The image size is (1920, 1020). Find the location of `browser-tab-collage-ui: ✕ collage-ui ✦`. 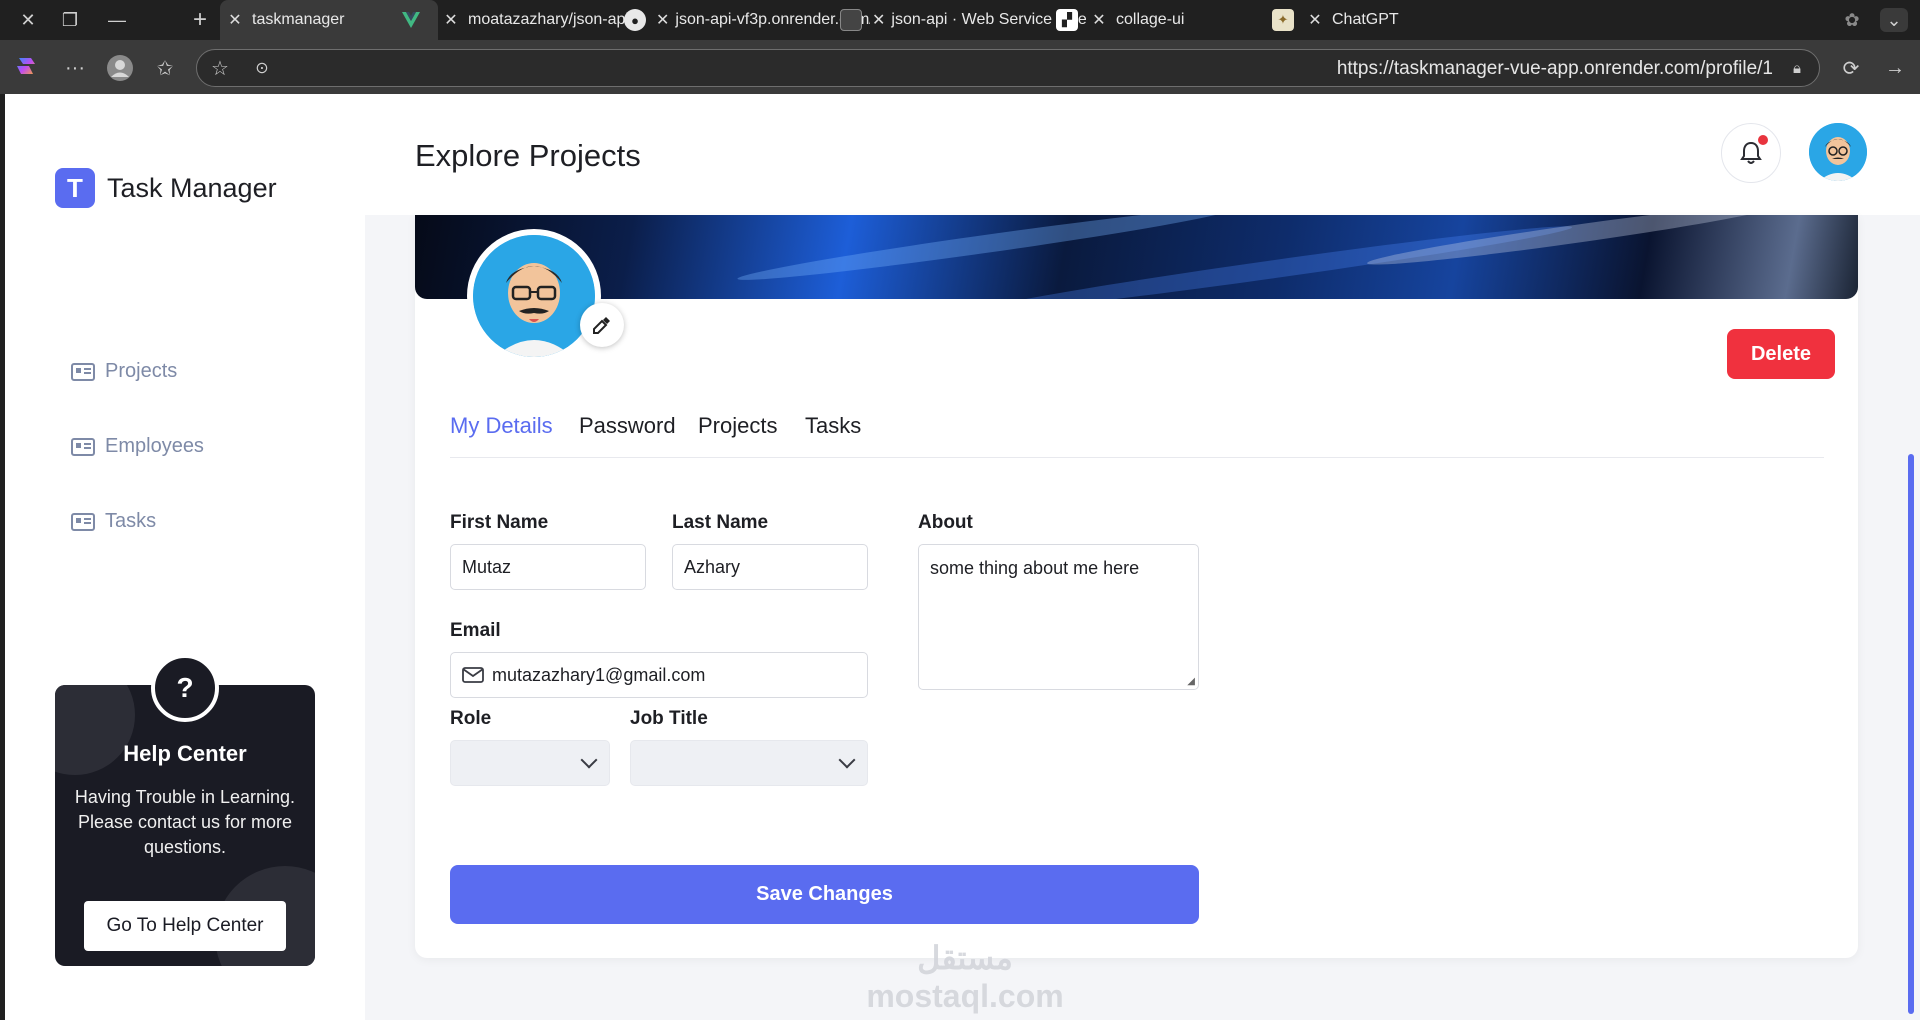

browser-tab-collage-ui: ✕ collage-ui ✦ is located at coordinates (1195, 20).